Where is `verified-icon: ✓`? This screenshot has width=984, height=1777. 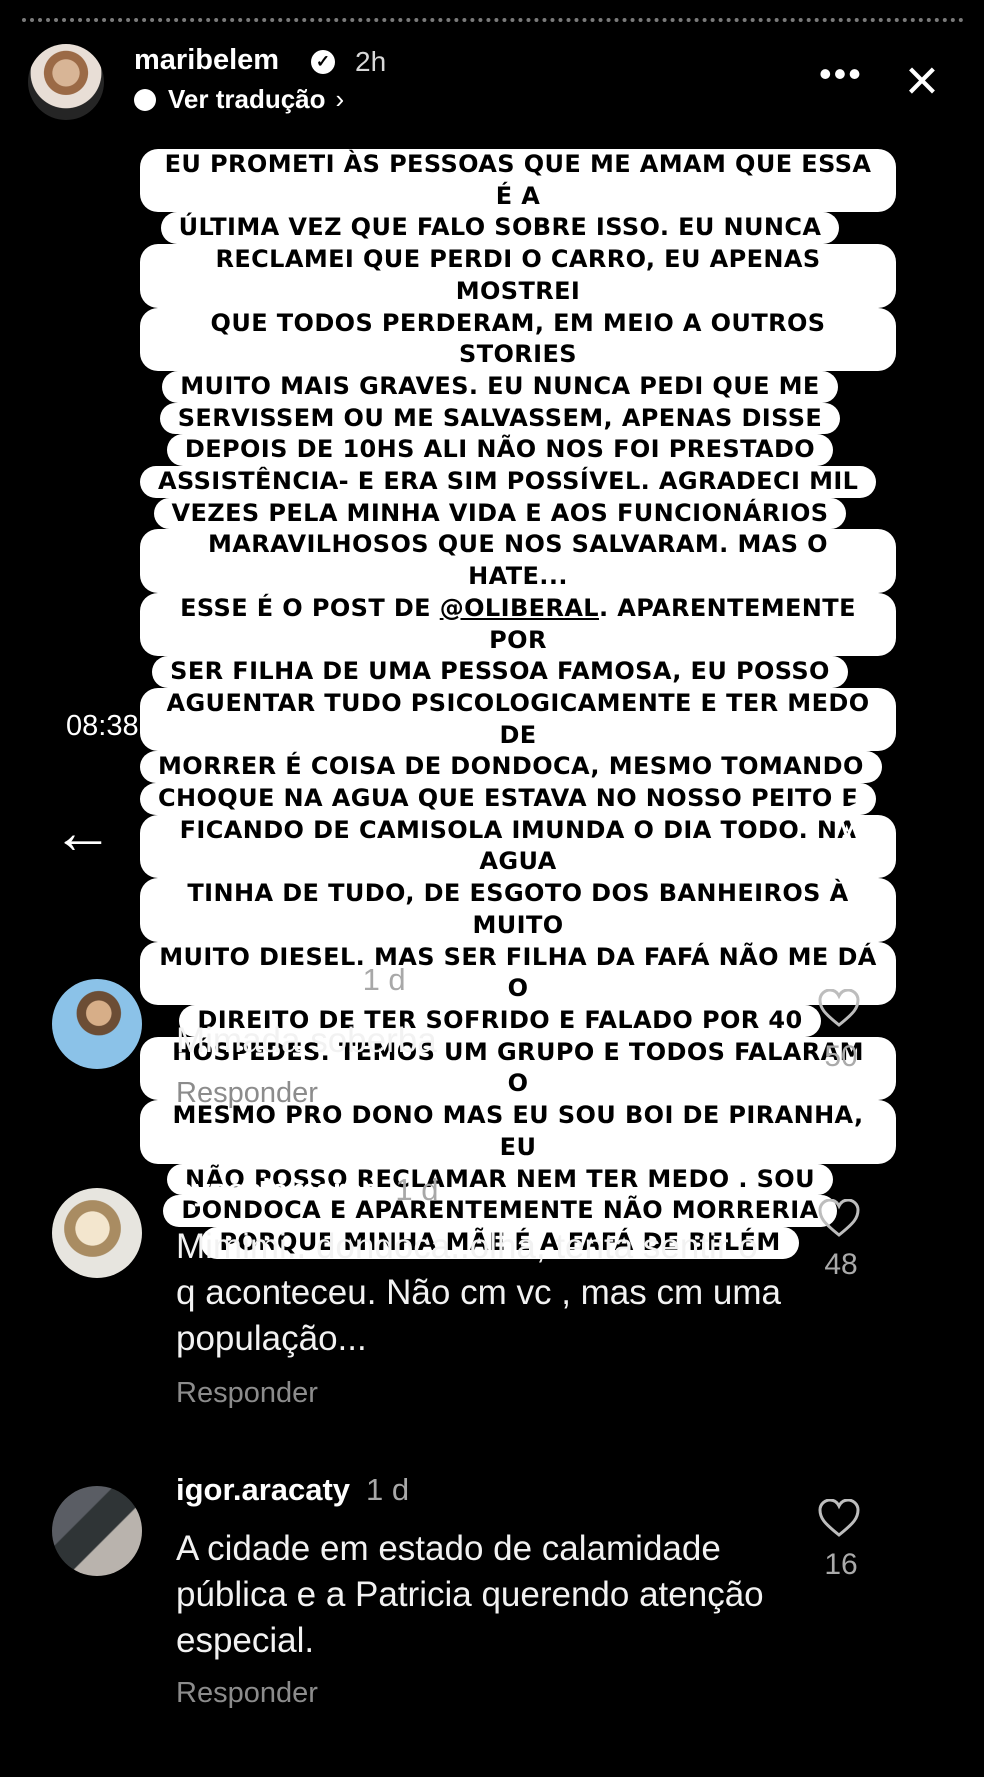
verified-icon: ✓ is located at coordinates (323, 62).